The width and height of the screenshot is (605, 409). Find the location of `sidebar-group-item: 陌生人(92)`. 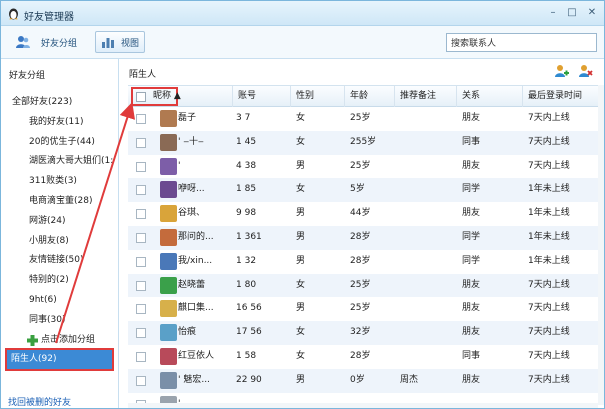

sidebar-group-item: 陌生人(92) is located at coordinates (59, 360).